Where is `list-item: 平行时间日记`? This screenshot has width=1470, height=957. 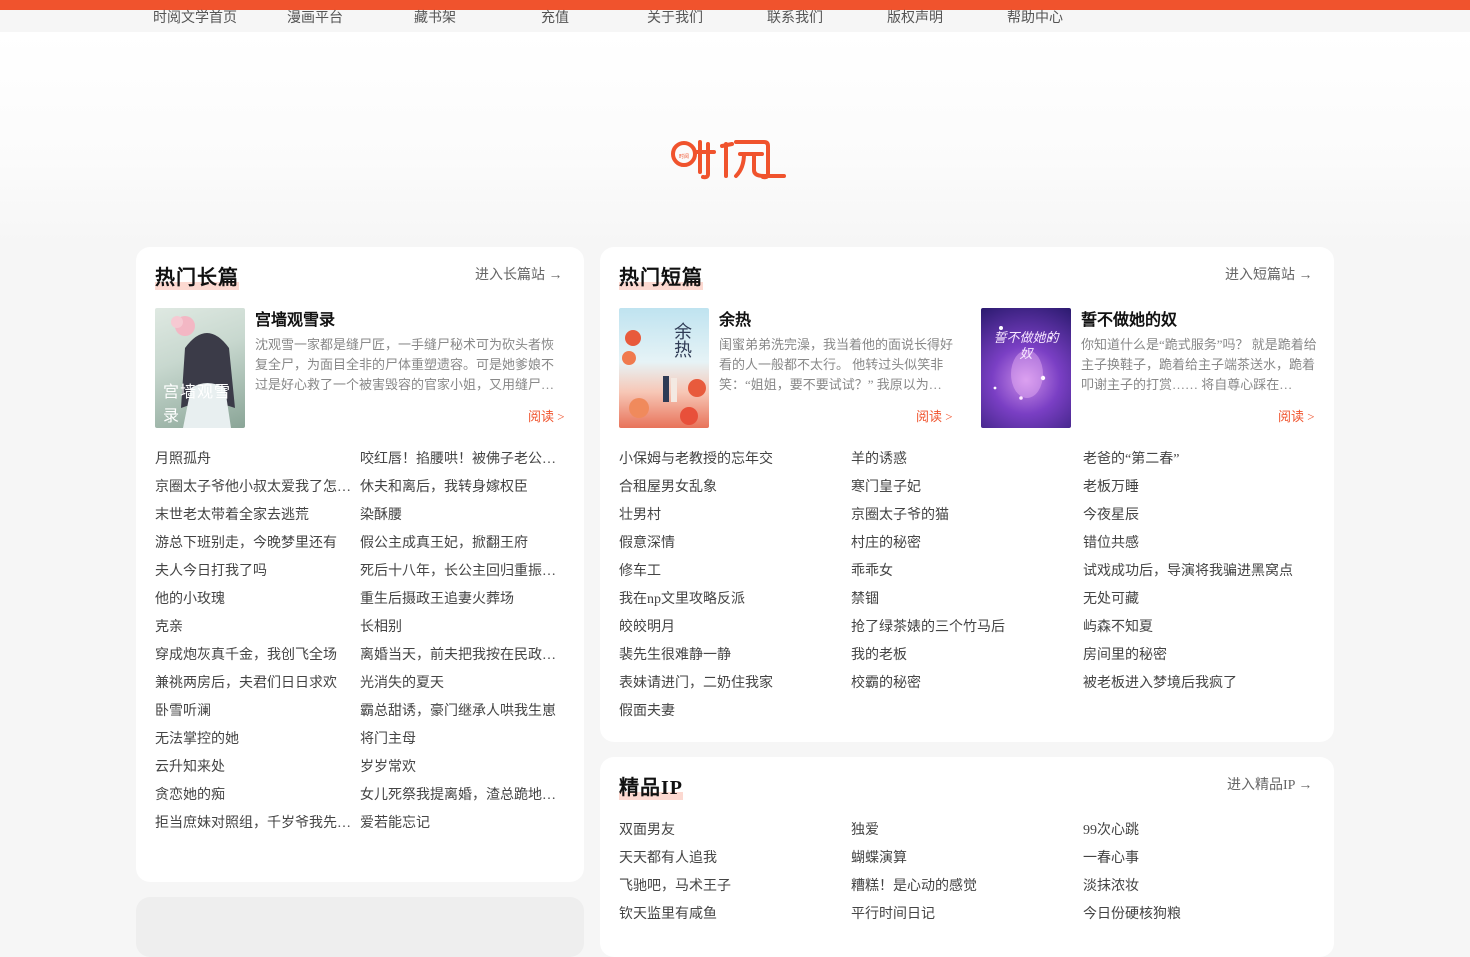
list-item: 平行时间日记 is located at coordinates (961, 915).